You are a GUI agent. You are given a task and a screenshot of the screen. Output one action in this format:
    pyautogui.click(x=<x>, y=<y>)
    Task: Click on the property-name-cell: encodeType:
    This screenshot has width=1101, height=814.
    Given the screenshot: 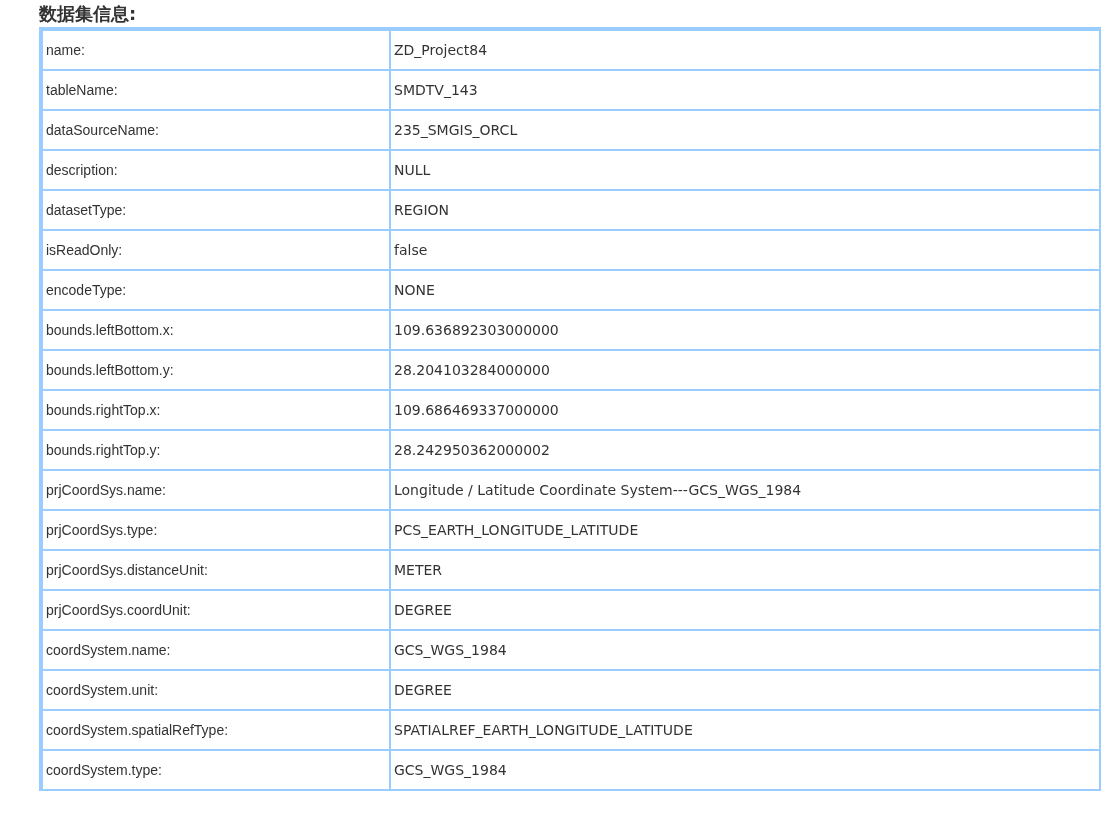 What is the action you would take?
    pyautogui.click(x=215, y=290)
    